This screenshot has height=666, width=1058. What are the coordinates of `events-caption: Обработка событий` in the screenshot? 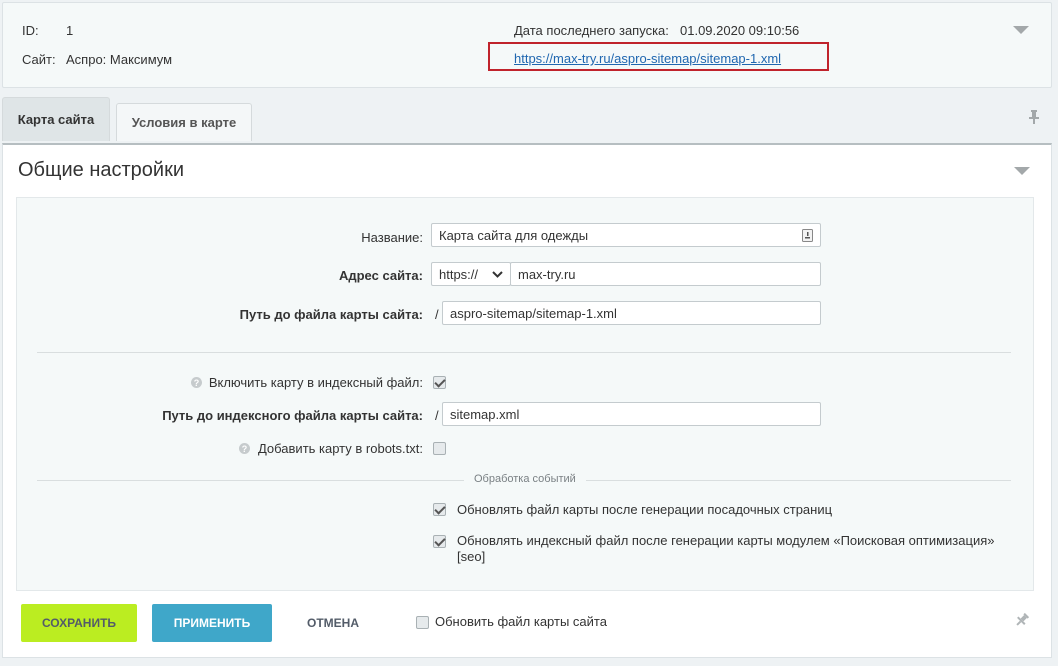 It's located at (525, 479).